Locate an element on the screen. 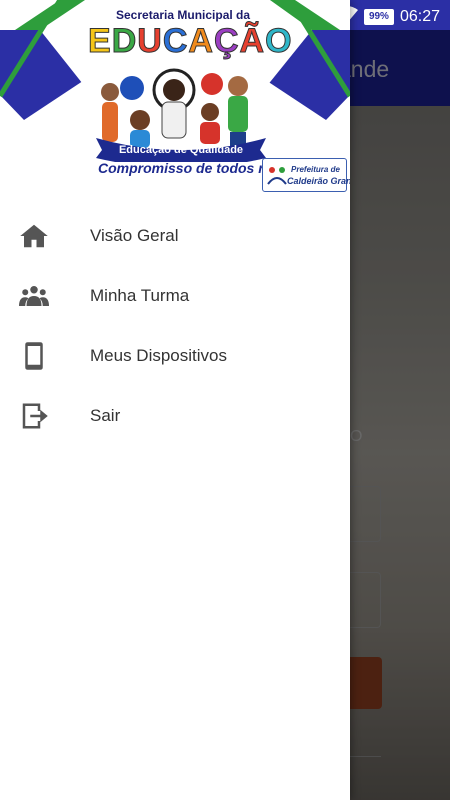 This screenshot has width=450, height=800. logo-letter: E is located at coordinates (100, 41).